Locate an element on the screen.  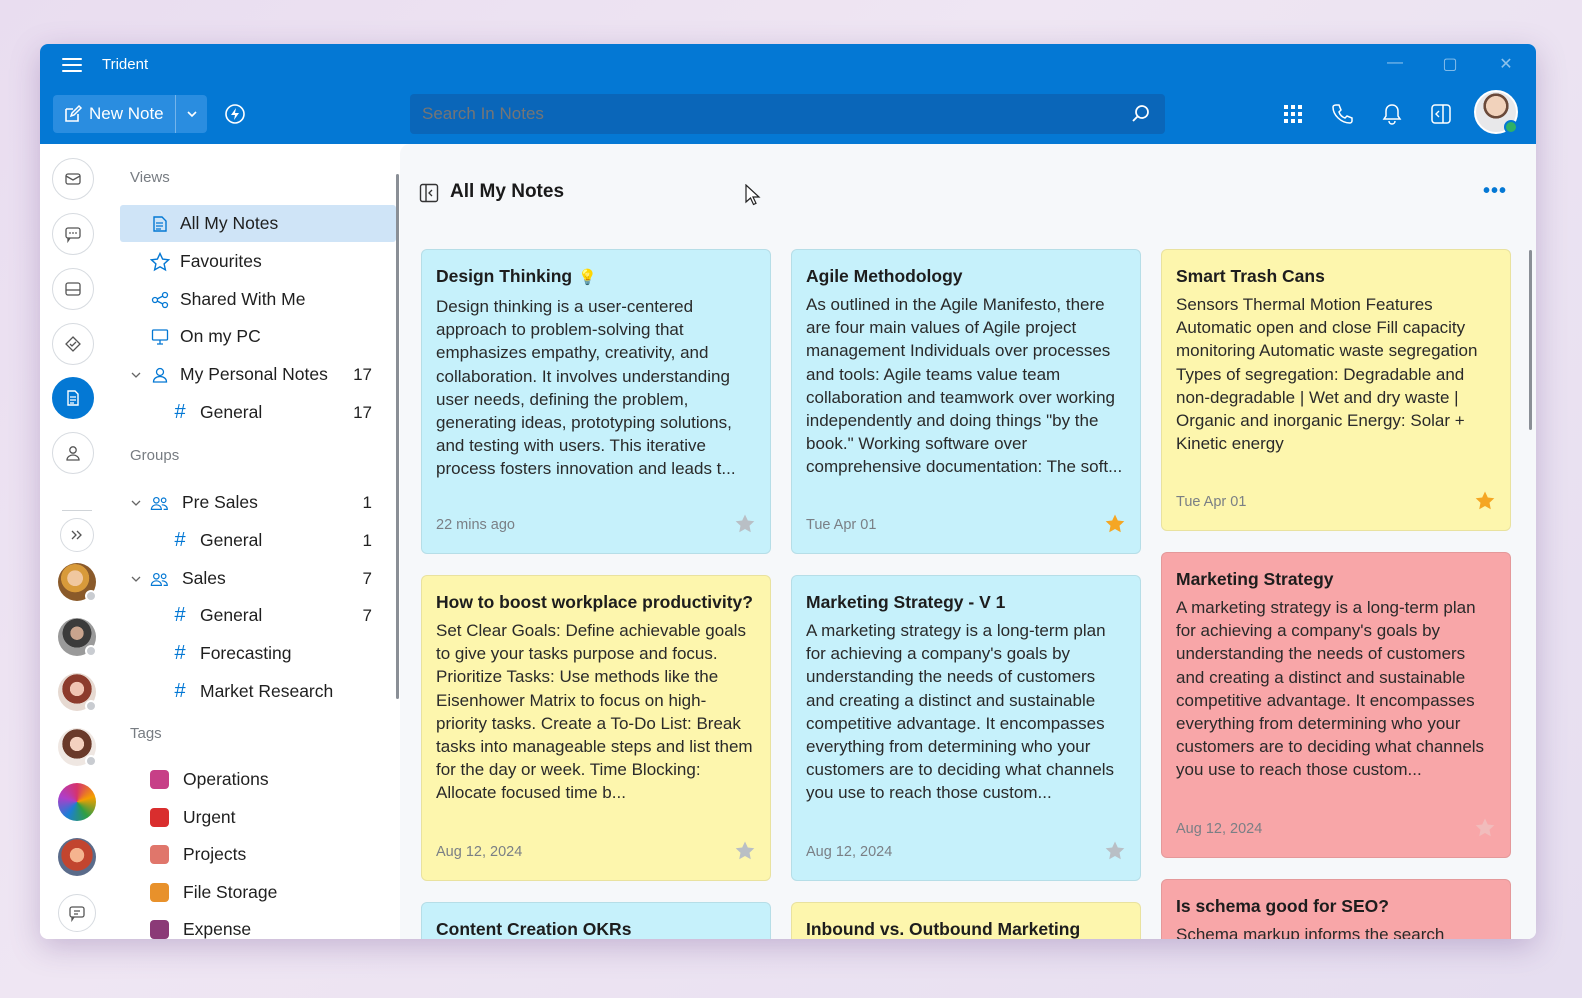
views-header: Views is located at coordinates (150, 177).